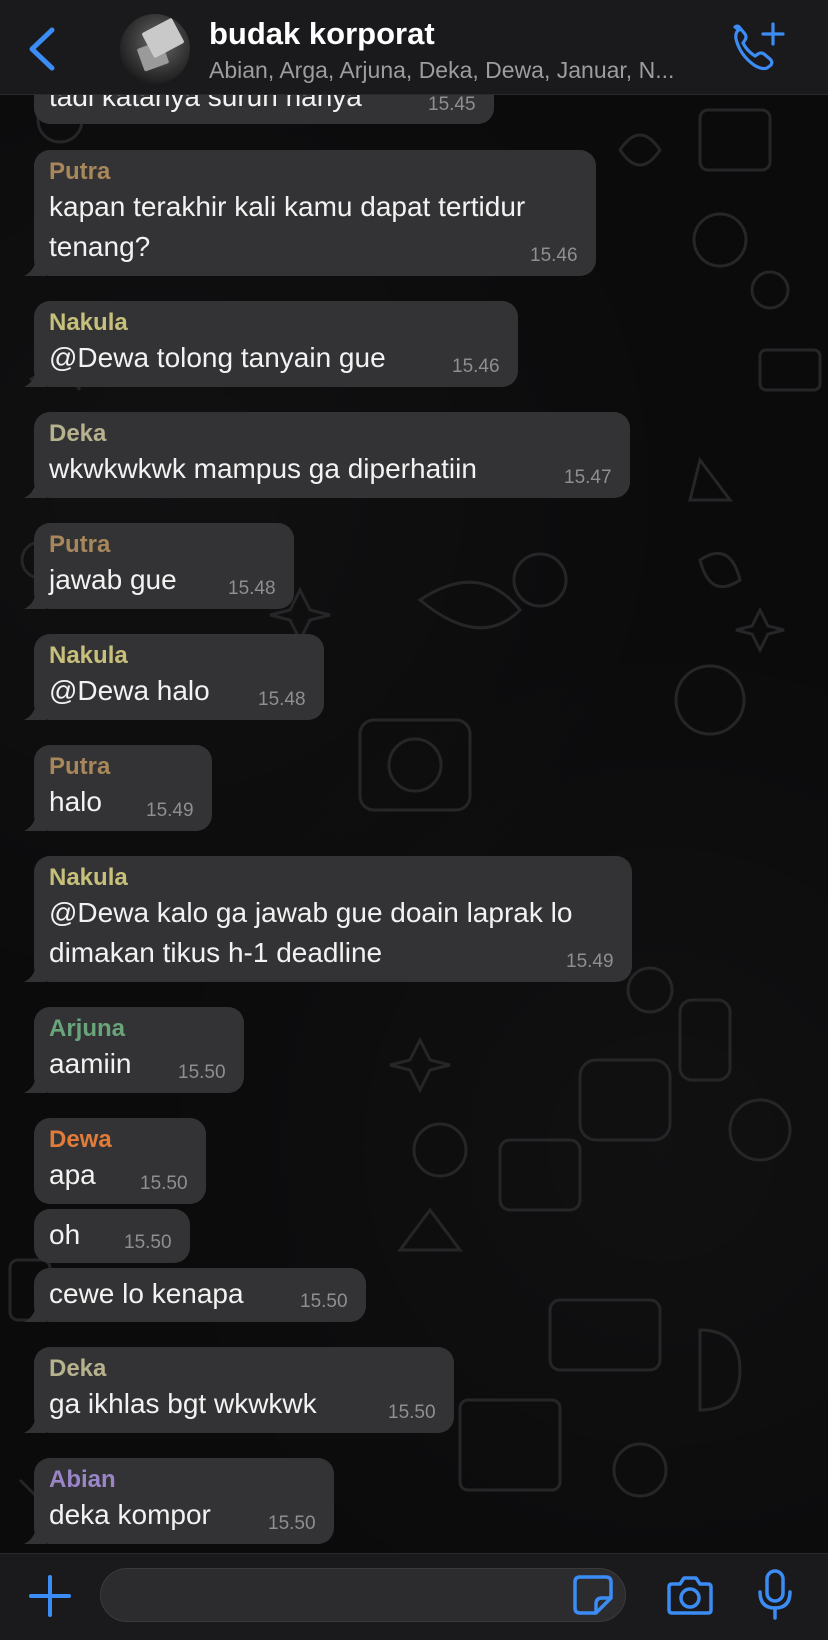 The height and width of the screenshot is (1640, 828). What do you see at coordinates (311, 912) in the screenshot?
I see `message-text: @Dewa kalo ga jawab gue doain laprak lo` at bounding box center [311, 912].